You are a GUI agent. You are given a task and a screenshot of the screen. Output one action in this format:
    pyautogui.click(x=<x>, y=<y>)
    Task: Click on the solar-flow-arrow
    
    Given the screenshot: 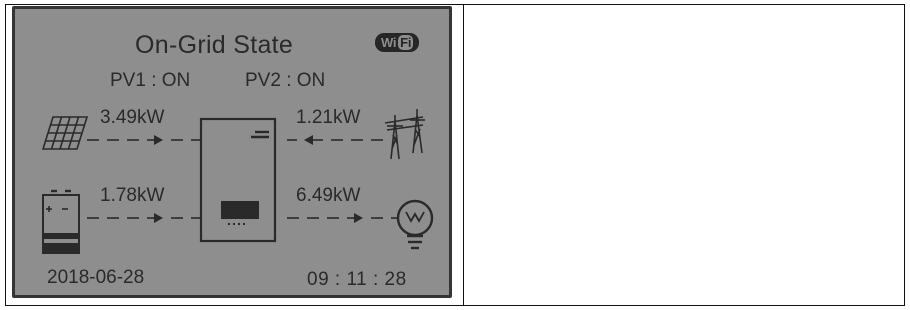 What is the action you would take?
    pyautogui.click(x=143, y=140)
    